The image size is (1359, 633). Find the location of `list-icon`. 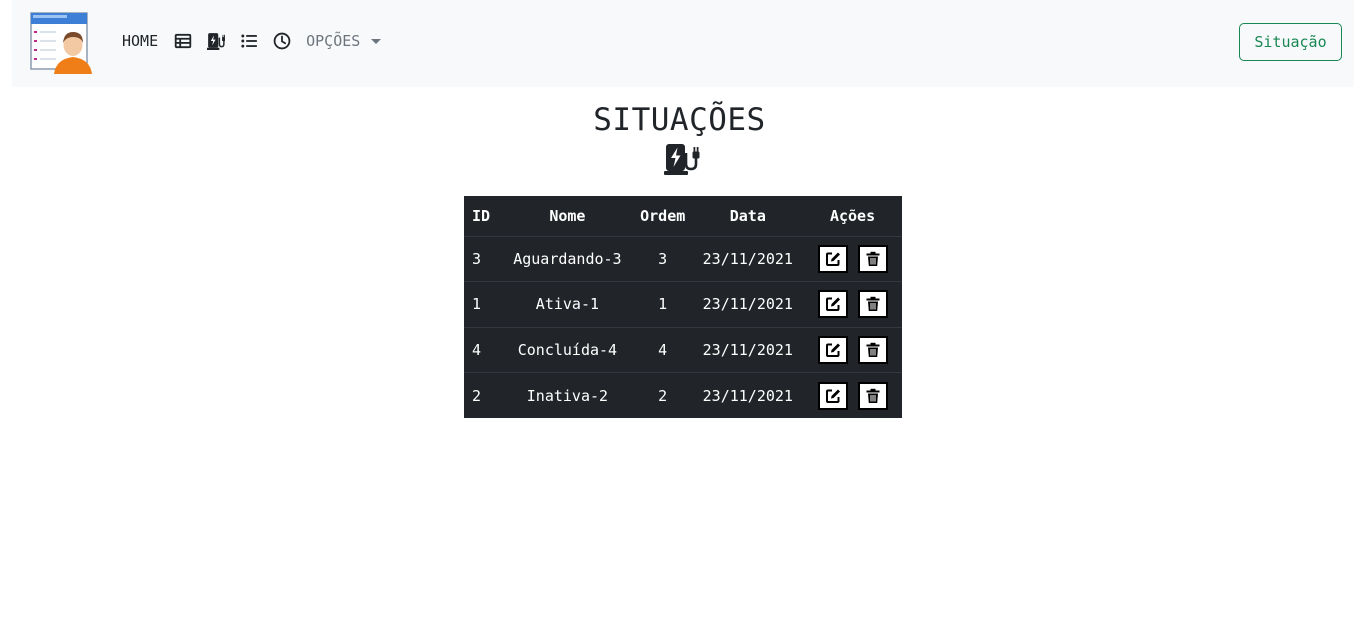

list-icon is located at coordinates (249, 41).